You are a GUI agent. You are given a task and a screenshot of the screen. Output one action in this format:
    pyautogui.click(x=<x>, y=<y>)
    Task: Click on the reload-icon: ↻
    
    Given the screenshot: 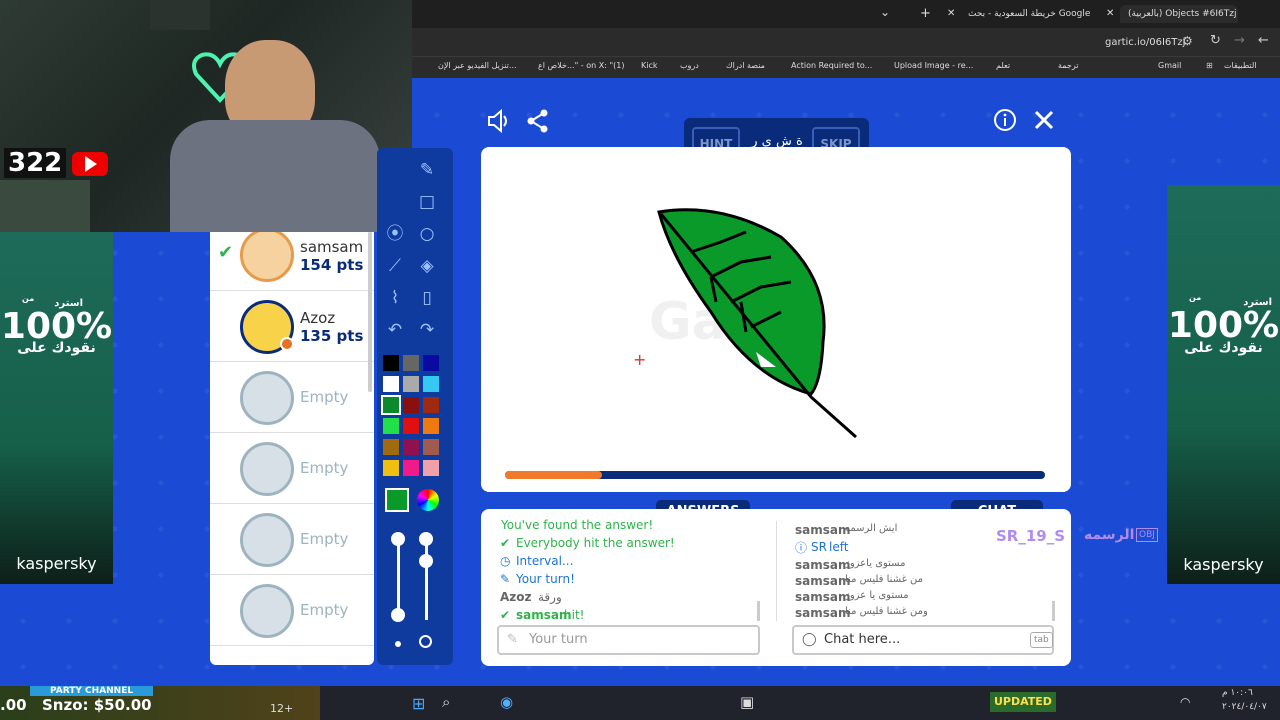 What is the action you would take?
    pyautogui.click(x=1215, y=40)
    